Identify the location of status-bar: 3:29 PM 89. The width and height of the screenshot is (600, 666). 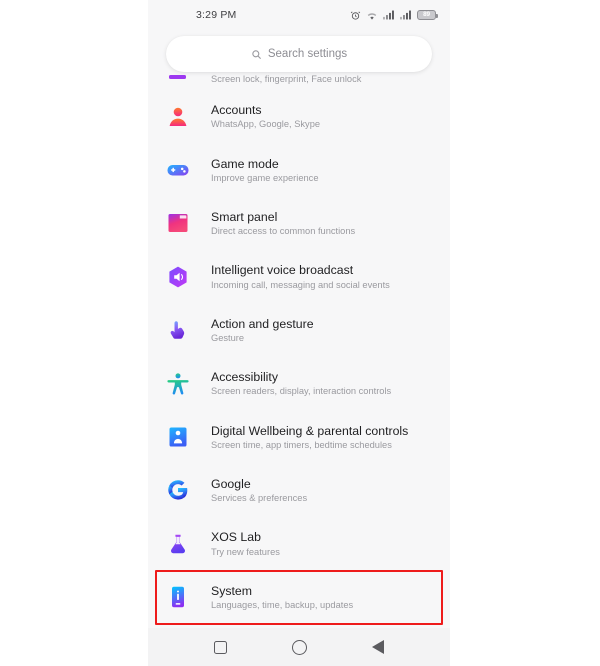
(299, 15).